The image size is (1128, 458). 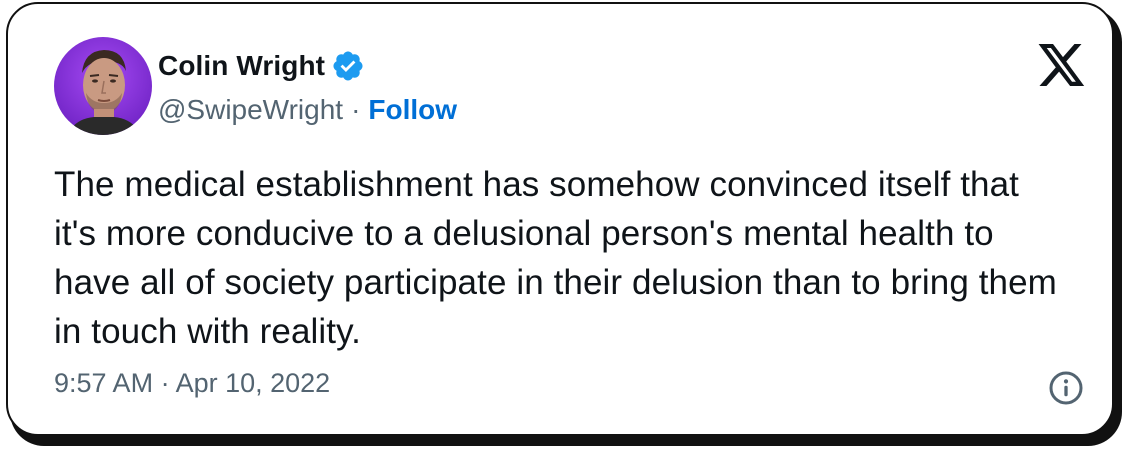 I want to click on info-icon, so click(x=1066, y=388).